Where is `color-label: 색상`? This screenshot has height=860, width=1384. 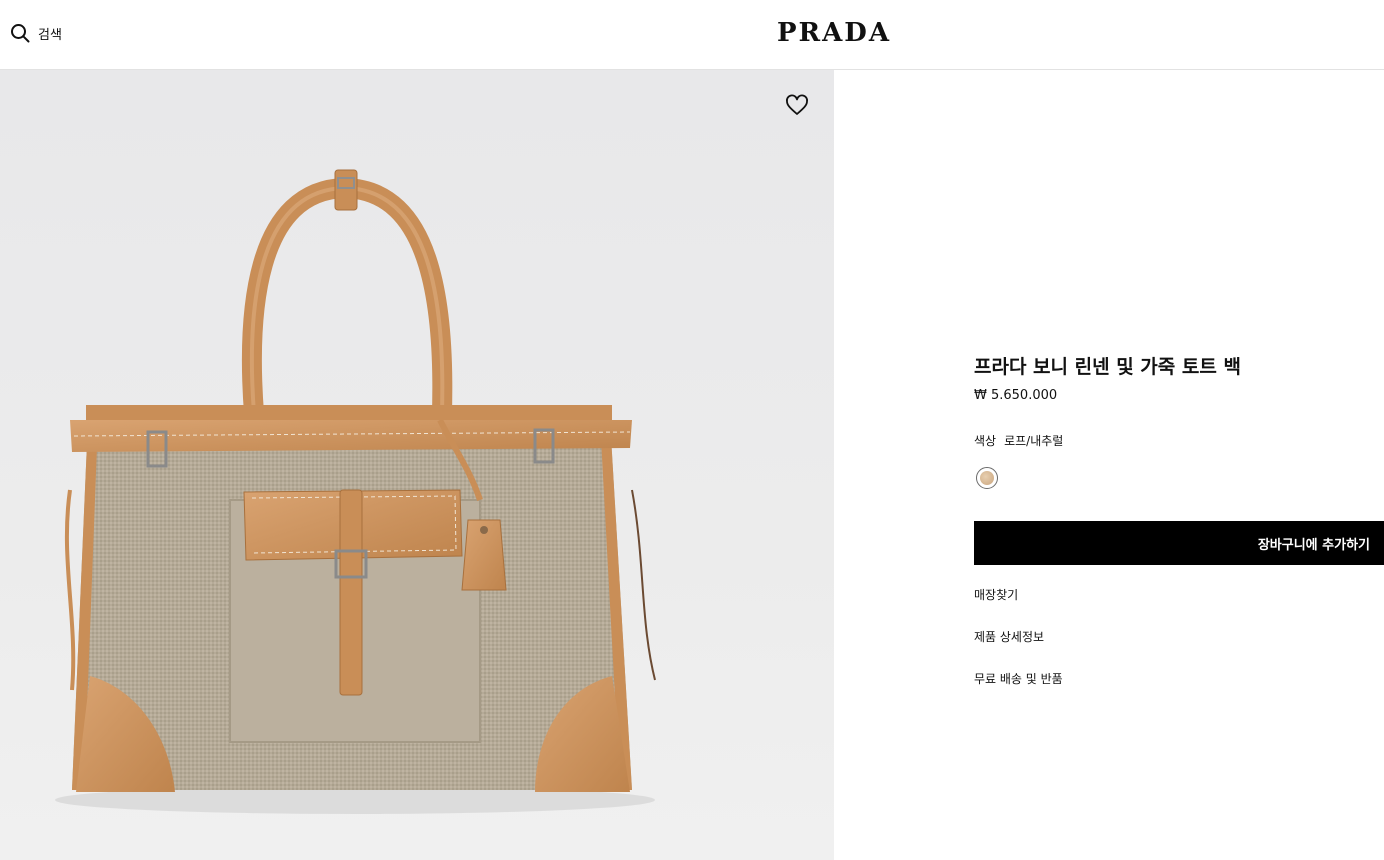
color-label: 색상 is located at coordinates (985, 441).